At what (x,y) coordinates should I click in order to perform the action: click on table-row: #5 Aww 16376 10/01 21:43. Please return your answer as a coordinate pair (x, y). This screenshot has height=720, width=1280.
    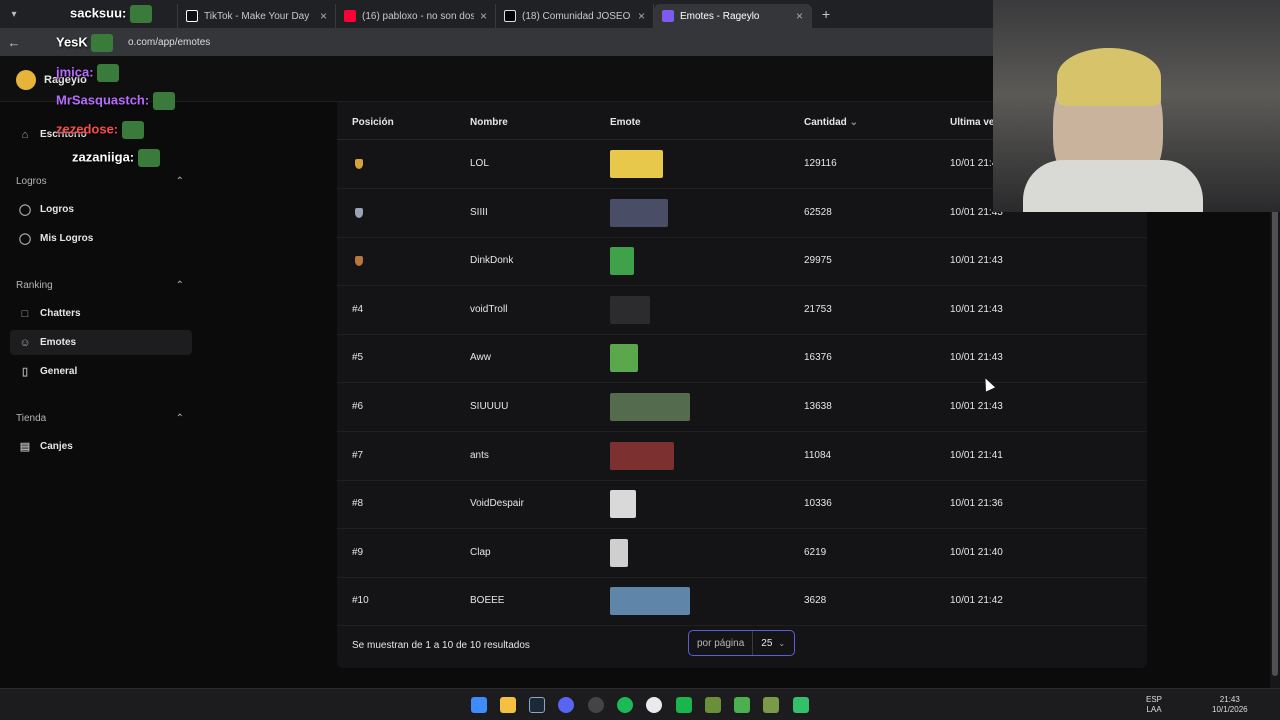
    Looking at the image, I should click on (742, 359).